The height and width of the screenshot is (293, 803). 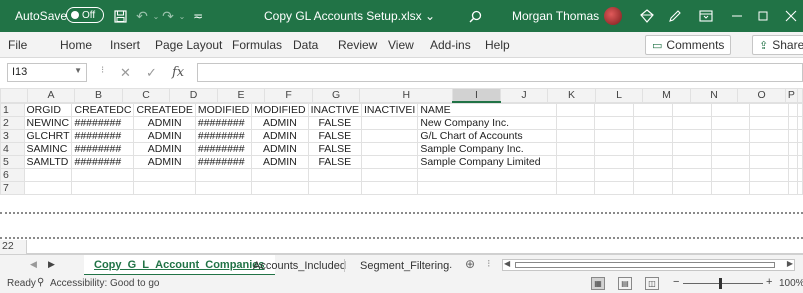 I want to click on column-header: J, so click(x=524, y=95).